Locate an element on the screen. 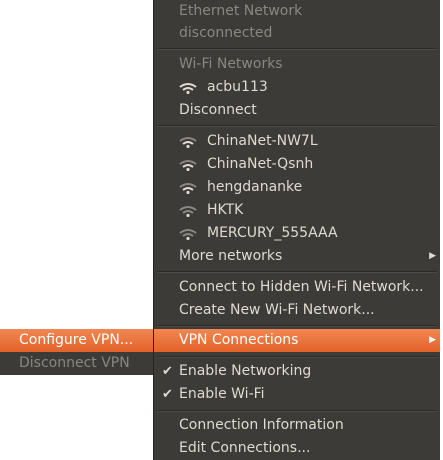  vpn-submenu: Configure VPN... Disconnect VPN is located at coordinates (76, 352).